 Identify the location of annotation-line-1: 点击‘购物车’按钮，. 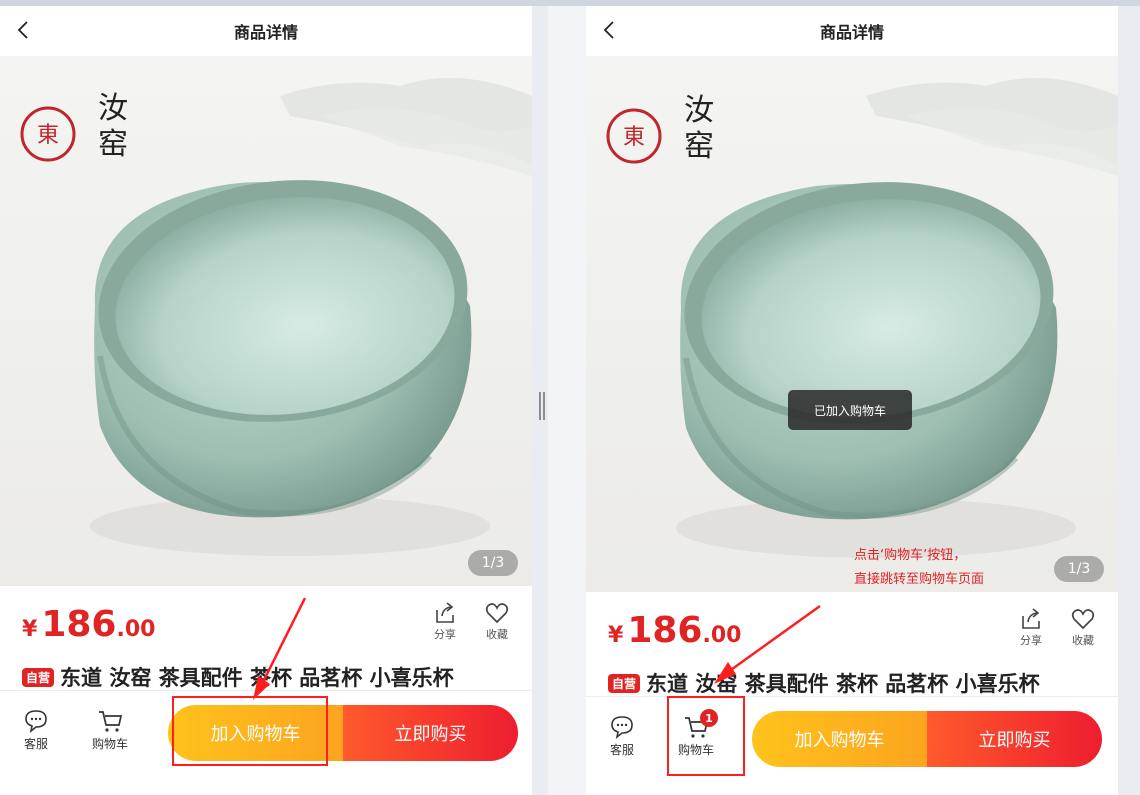
(910, 555).